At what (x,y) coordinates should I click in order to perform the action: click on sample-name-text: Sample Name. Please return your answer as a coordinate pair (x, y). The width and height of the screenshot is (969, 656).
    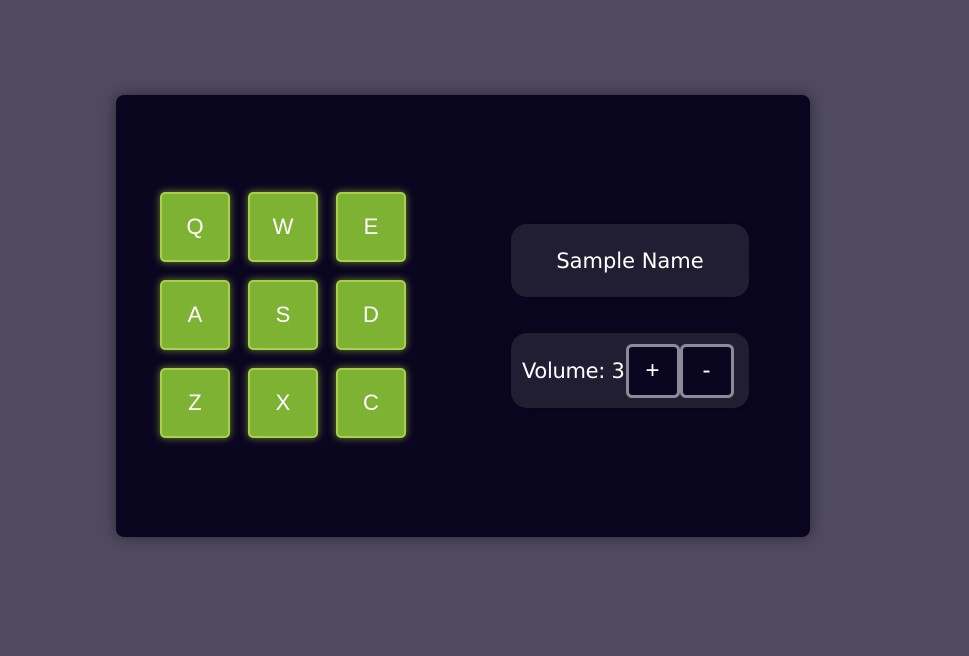
    Looking at the image, I should click on (630, 260).